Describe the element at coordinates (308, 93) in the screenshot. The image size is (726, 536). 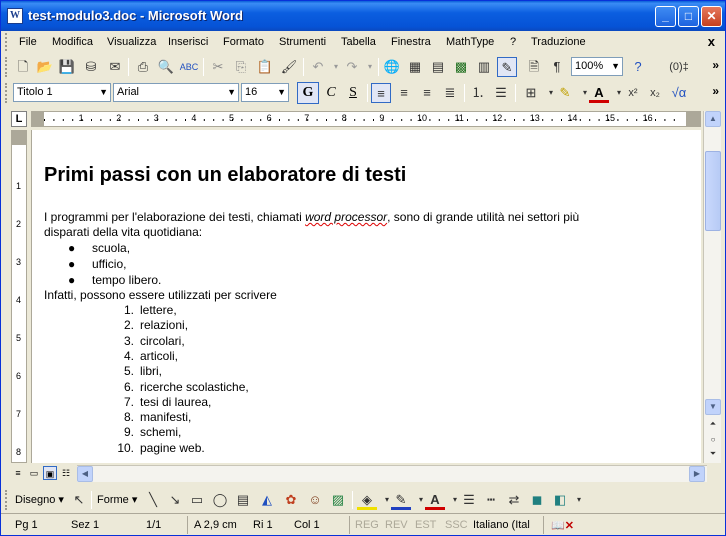
I see `bold-button: G` at that location.